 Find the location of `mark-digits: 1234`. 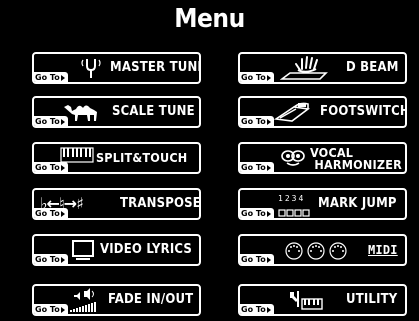

mark-digits: 1234 is located at coordinates (292, 198).